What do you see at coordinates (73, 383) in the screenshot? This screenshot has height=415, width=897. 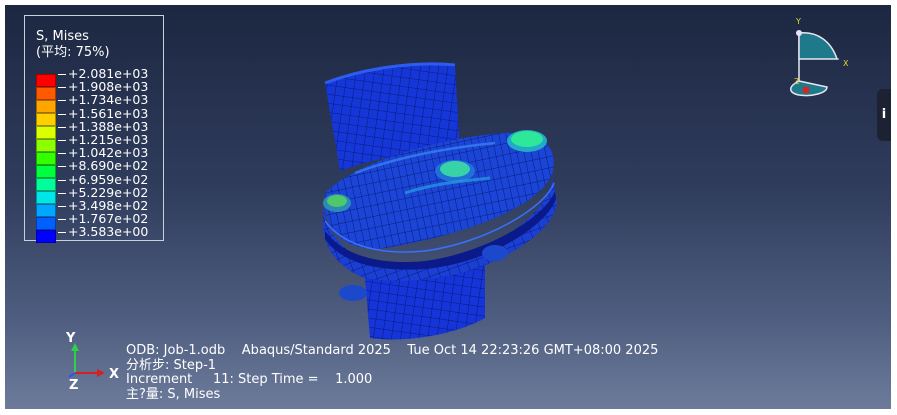 I see `axis-z-label: Z` at bounding box center [73, 383].